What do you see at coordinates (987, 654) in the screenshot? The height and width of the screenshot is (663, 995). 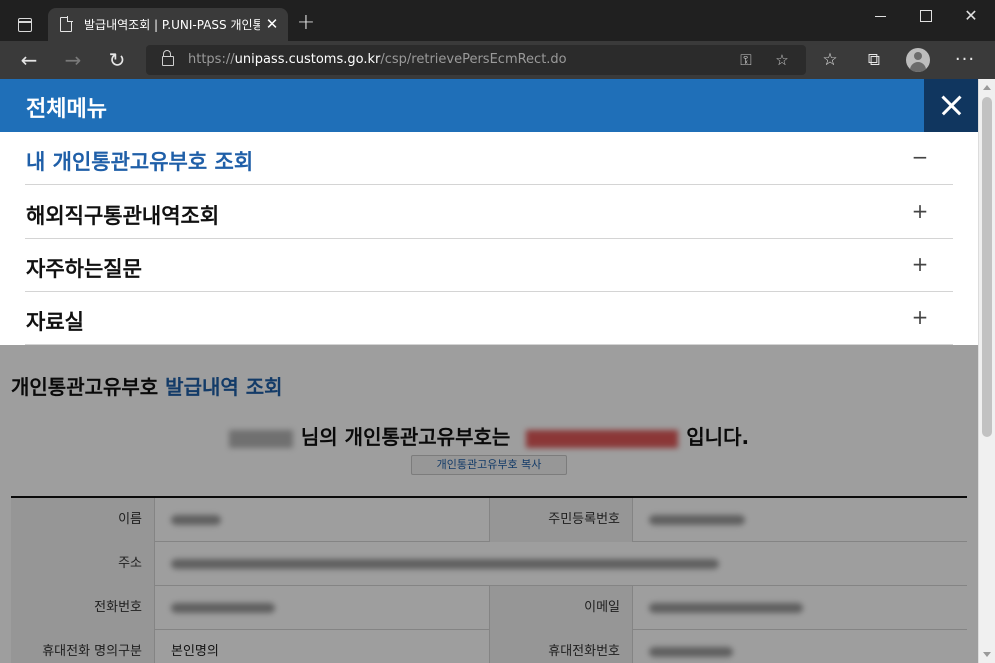 I see `scroll-down-arrow-icon` at bounding box center [987, 654].